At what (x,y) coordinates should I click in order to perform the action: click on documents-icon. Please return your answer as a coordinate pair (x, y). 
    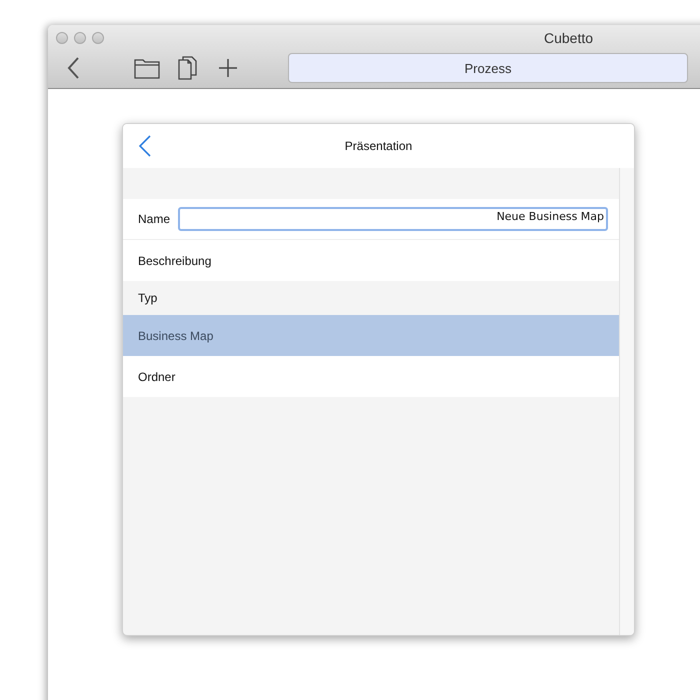
    Looking at the image, I should click on (188, 68).